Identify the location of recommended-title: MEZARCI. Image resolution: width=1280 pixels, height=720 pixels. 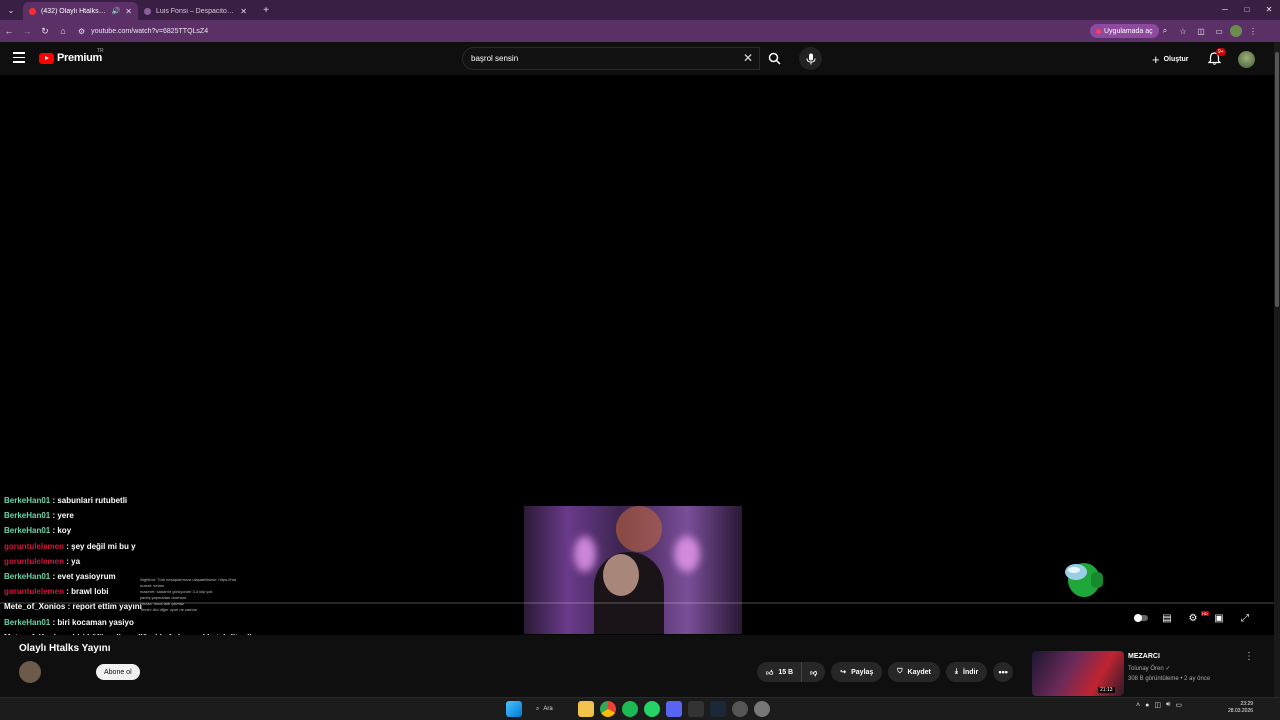
(1144, 656).